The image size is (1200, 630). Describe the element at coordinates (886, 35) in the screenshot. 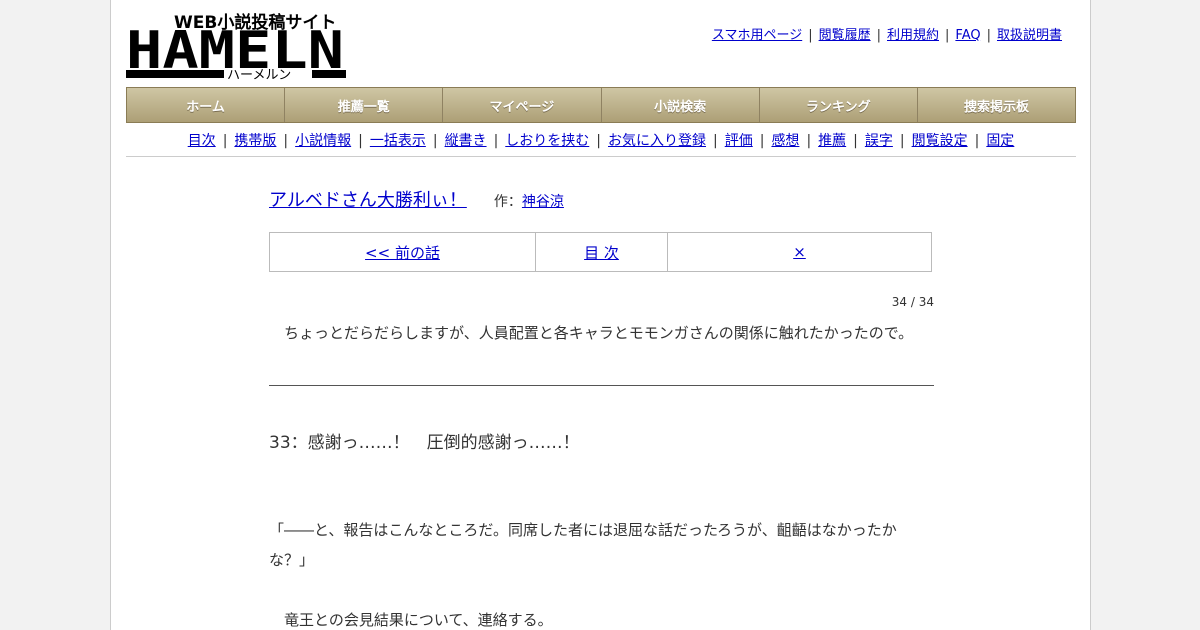

I see `header-links: スマホ用ページ | 閲覧履歴 | 利用規約 | FAQ | 取扱説明書` at that location.